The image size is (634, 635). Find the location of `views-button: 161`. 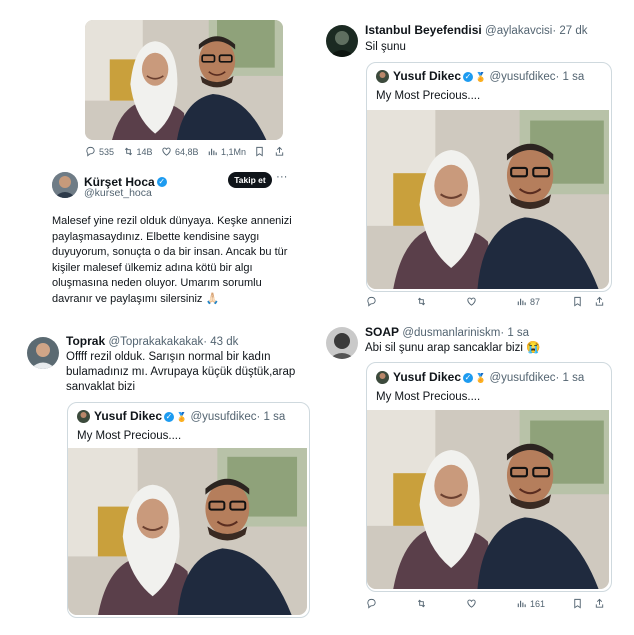

views-button: 161 is located at coordinates (544, 603).